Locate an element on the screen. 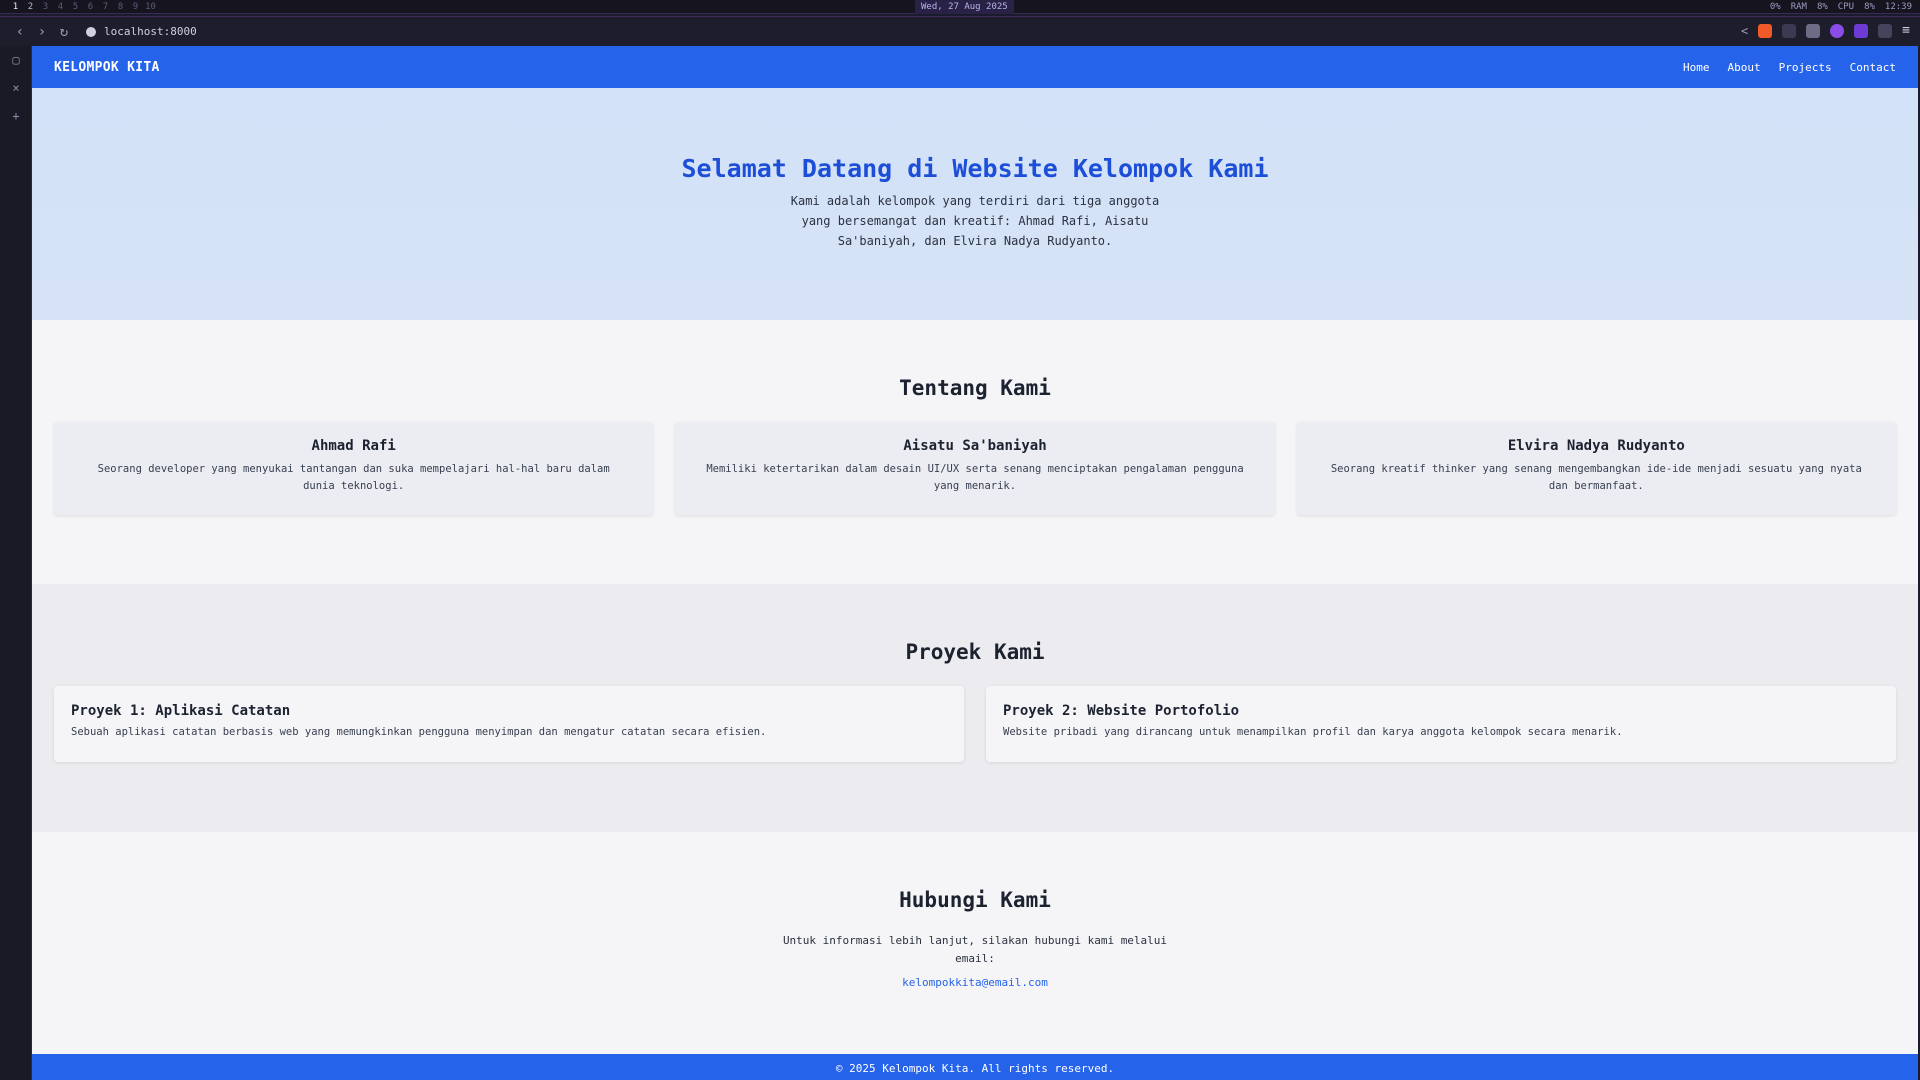 This screenshot has height=1080, width=1920. brave-shield-icon is located at coordinates (1765, 30).